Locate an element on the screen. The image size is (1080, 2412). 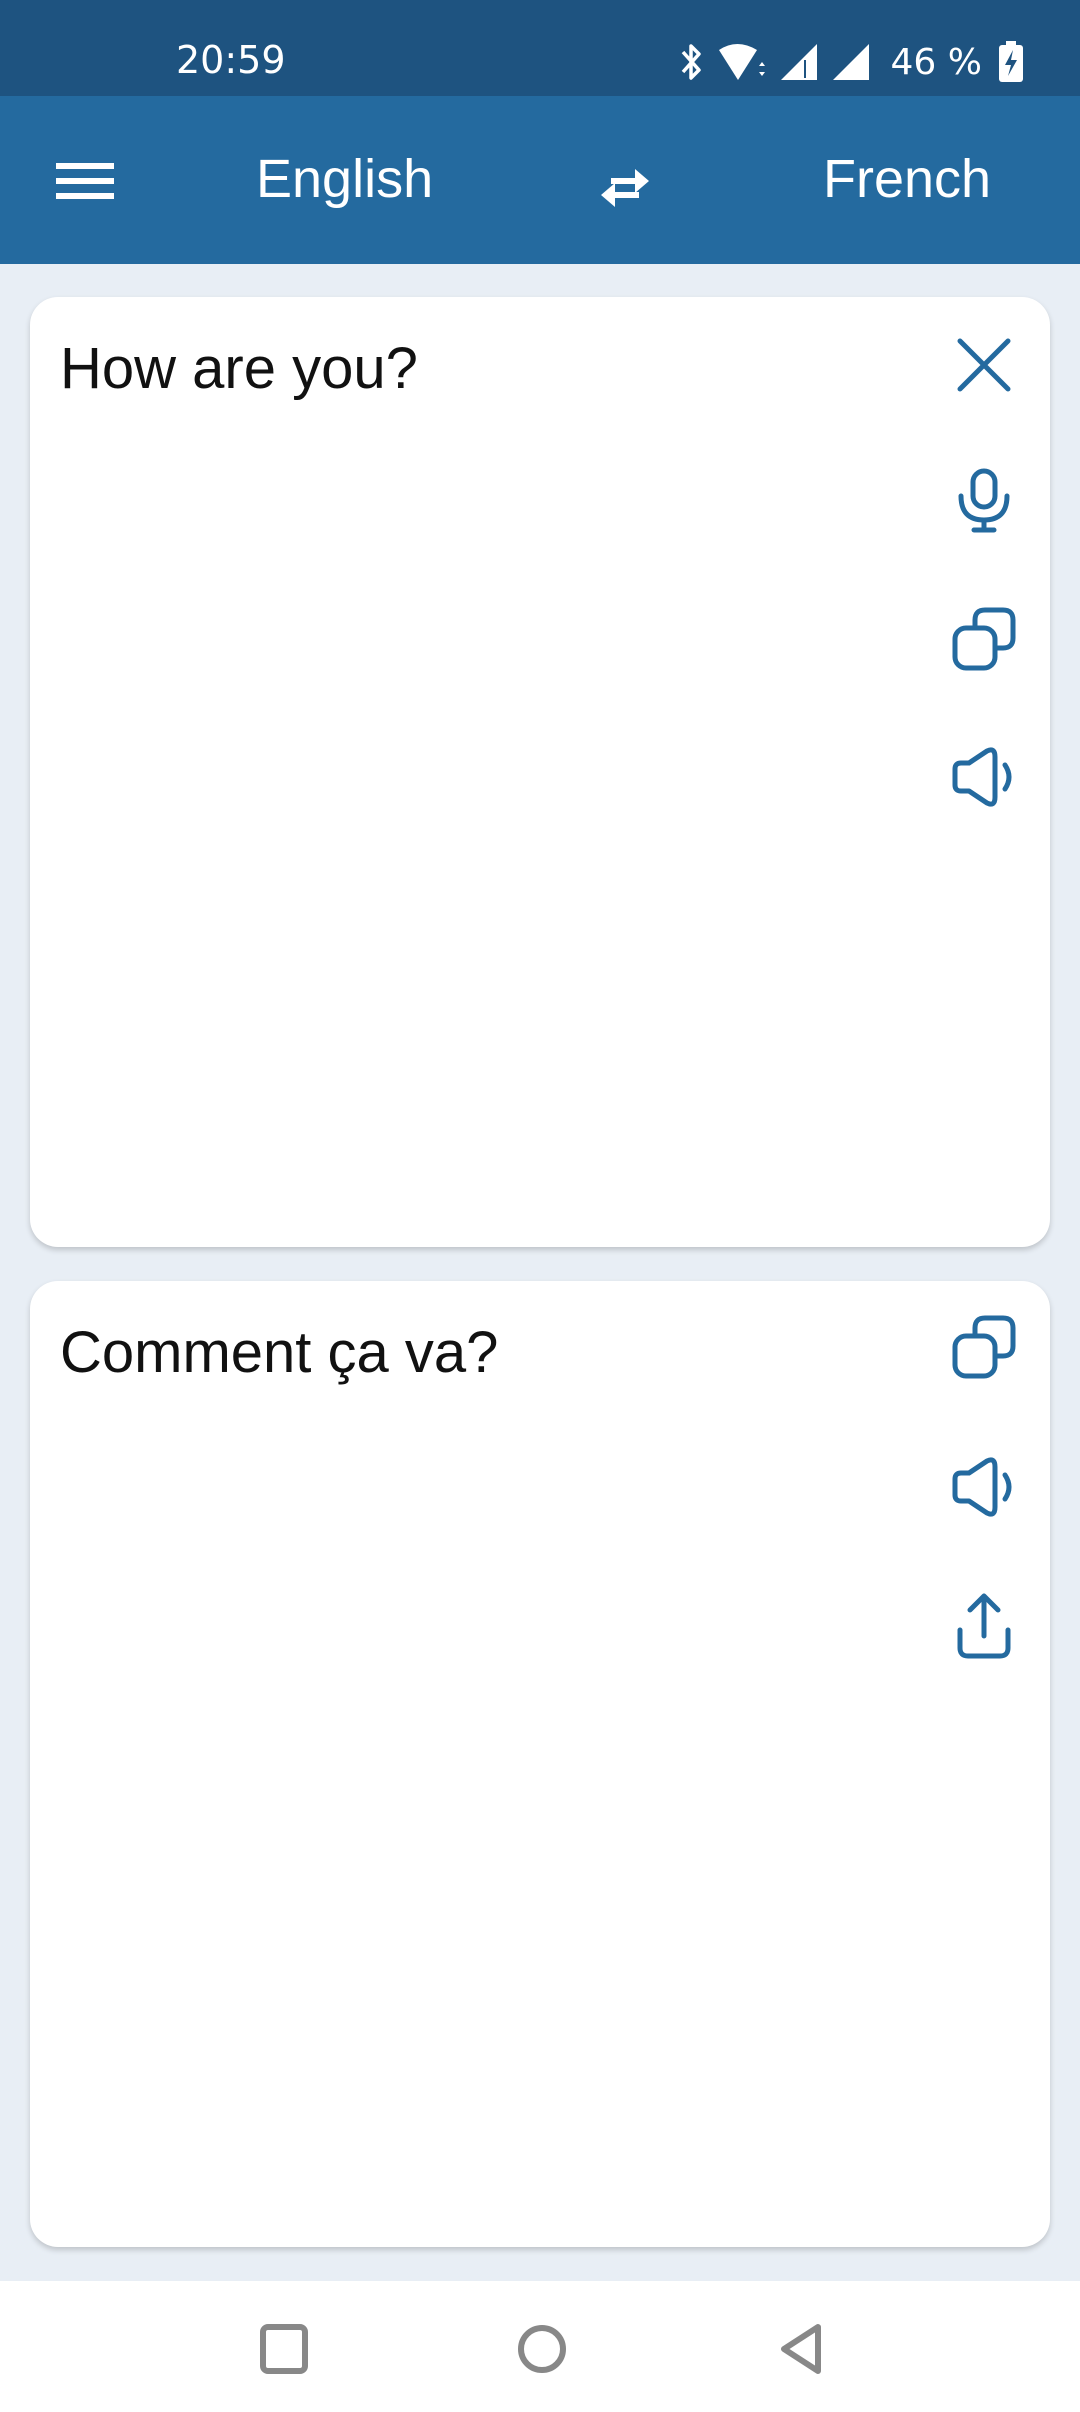
microphone-icon is located at coordinates (984, 500).